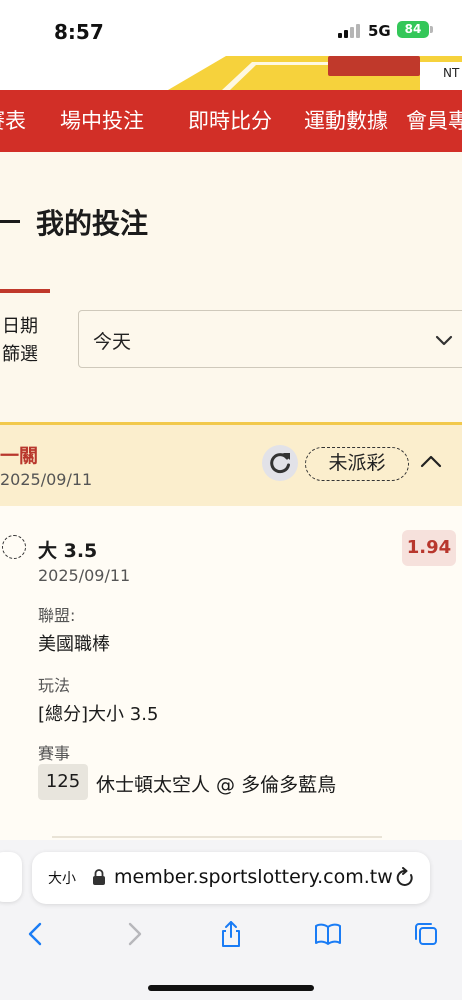 The width and height of the screenshot is (462, 1000). I want to click on event-label: 賽事, so click(54, 753).